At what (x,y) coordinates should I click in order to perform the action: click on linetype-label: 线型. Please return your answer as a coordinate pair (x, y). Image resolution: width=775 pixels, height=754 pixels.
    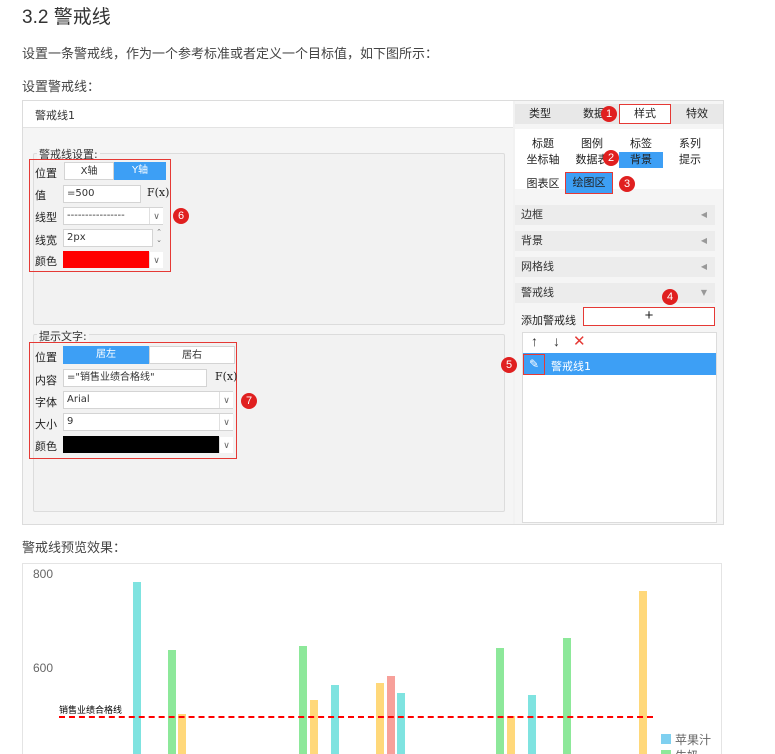
    Looking at the image, I should click on (46, 217).